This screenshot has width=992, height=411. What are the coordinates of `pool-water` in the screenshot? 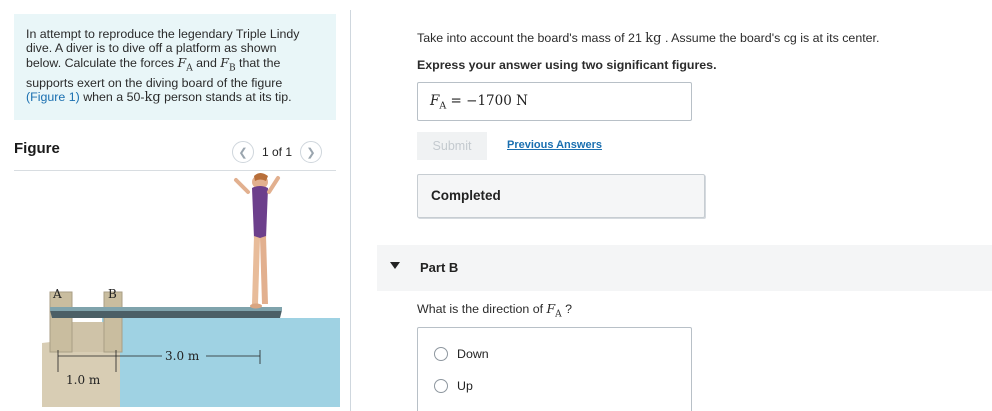 It's located at (221, 362).